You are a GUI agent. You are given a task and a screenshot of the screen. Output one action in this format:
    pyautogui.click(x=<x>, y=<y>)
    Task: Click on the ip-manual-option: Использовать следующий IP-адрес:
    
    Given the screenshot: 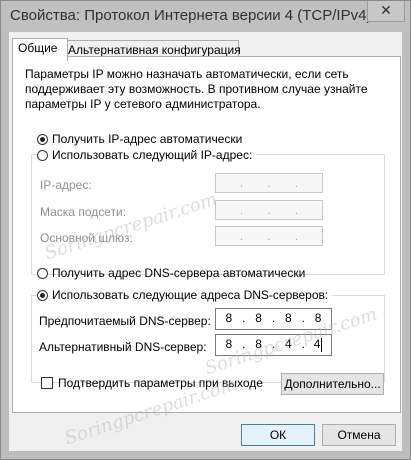 What is the action you would take?
    pyautogui.click(x=147, y=155)
    